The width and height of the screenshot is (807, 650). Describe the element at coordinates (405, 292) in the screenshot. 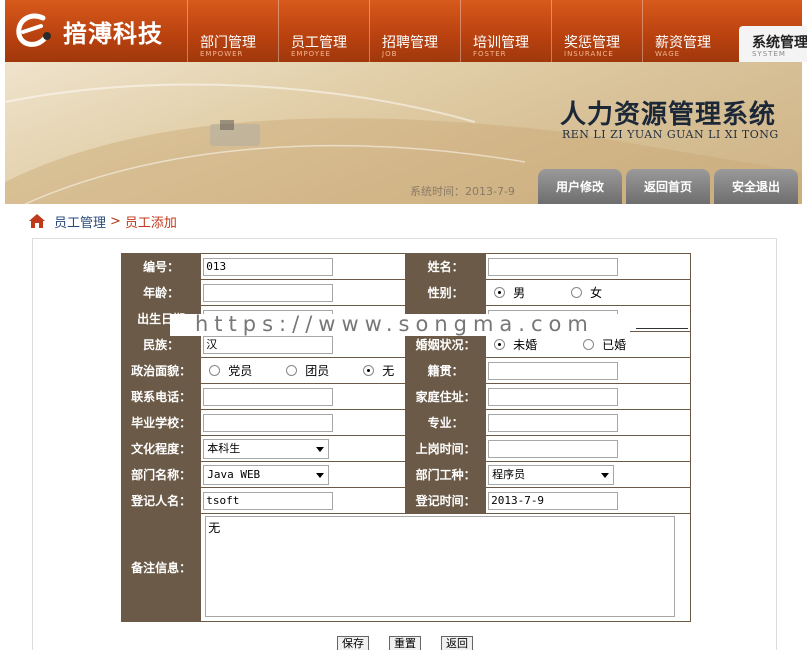

I see `form-row: 年龄： 性别： 男 女` at that location.